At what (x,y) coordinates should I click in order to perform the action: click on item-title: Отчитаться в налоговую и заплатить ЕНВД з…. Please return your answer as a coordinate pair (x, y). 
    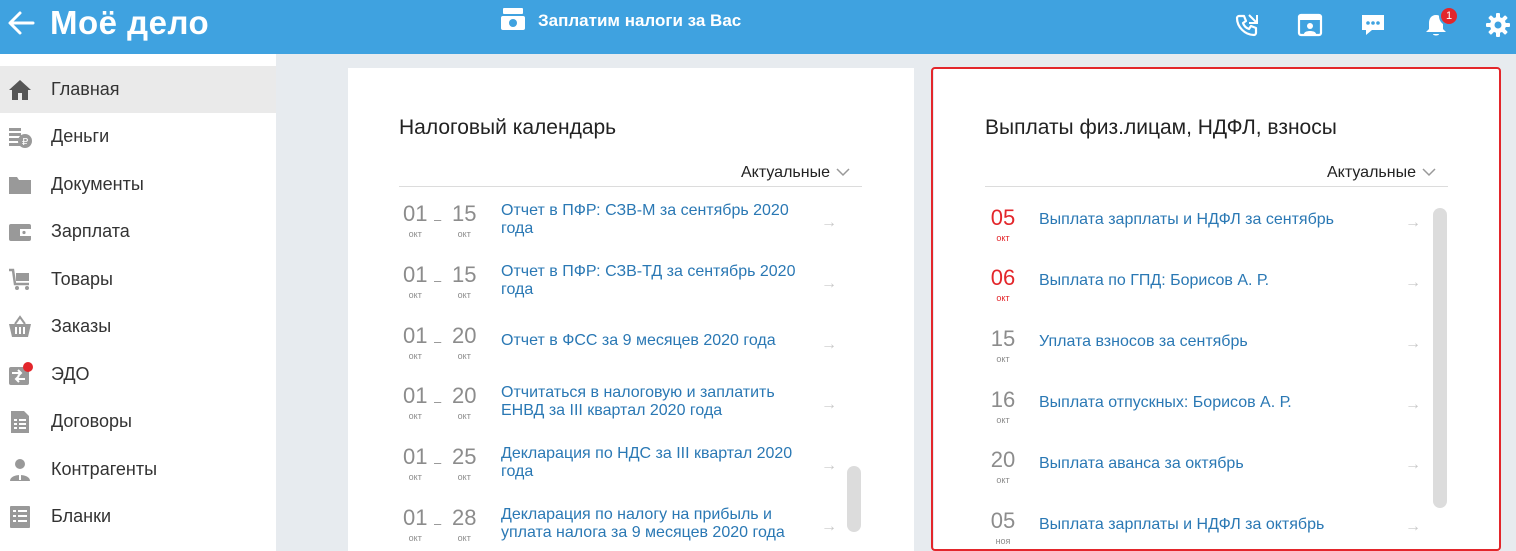
    Looking at the image, I should click on (638, 402).